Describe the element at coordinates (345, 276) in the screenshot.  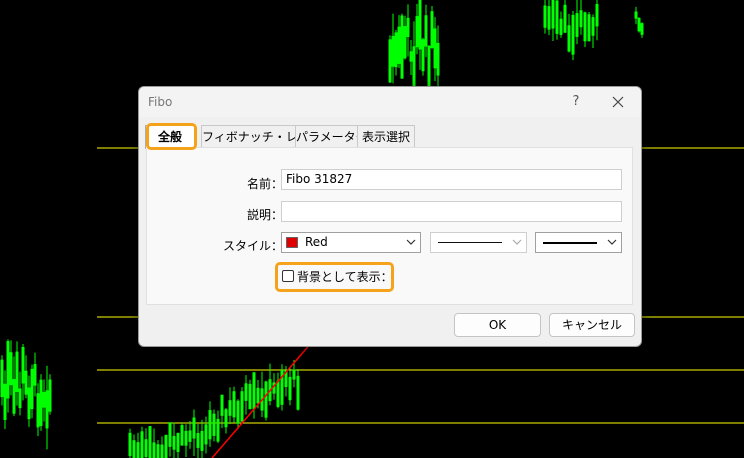
I see `background-checkbox-label: 背景として表示：` at that location.